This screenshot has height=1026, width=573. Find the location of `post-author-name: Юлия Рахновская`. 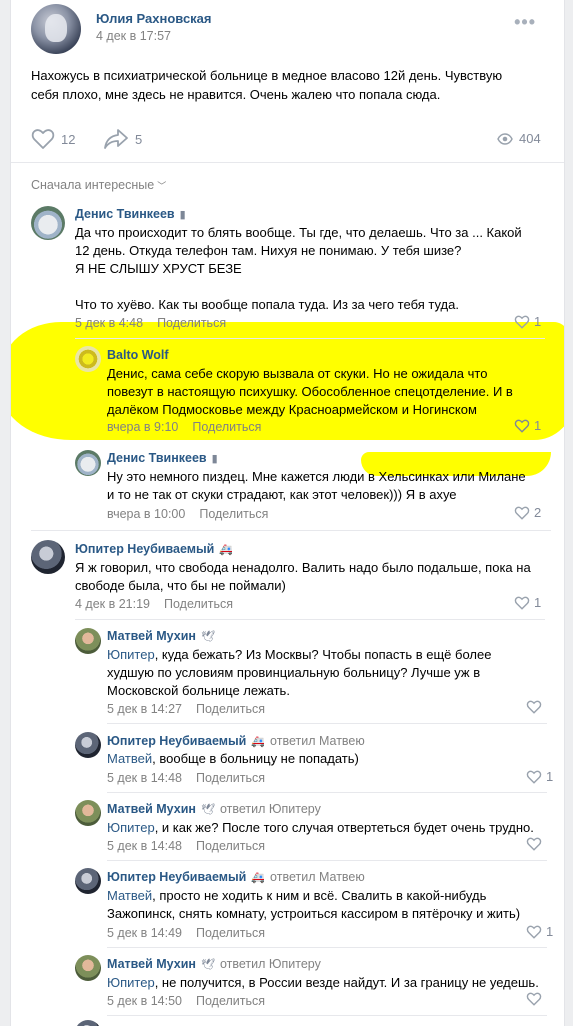

post-author-name: Юлия Рахновская is located at coordinates (154, 18).